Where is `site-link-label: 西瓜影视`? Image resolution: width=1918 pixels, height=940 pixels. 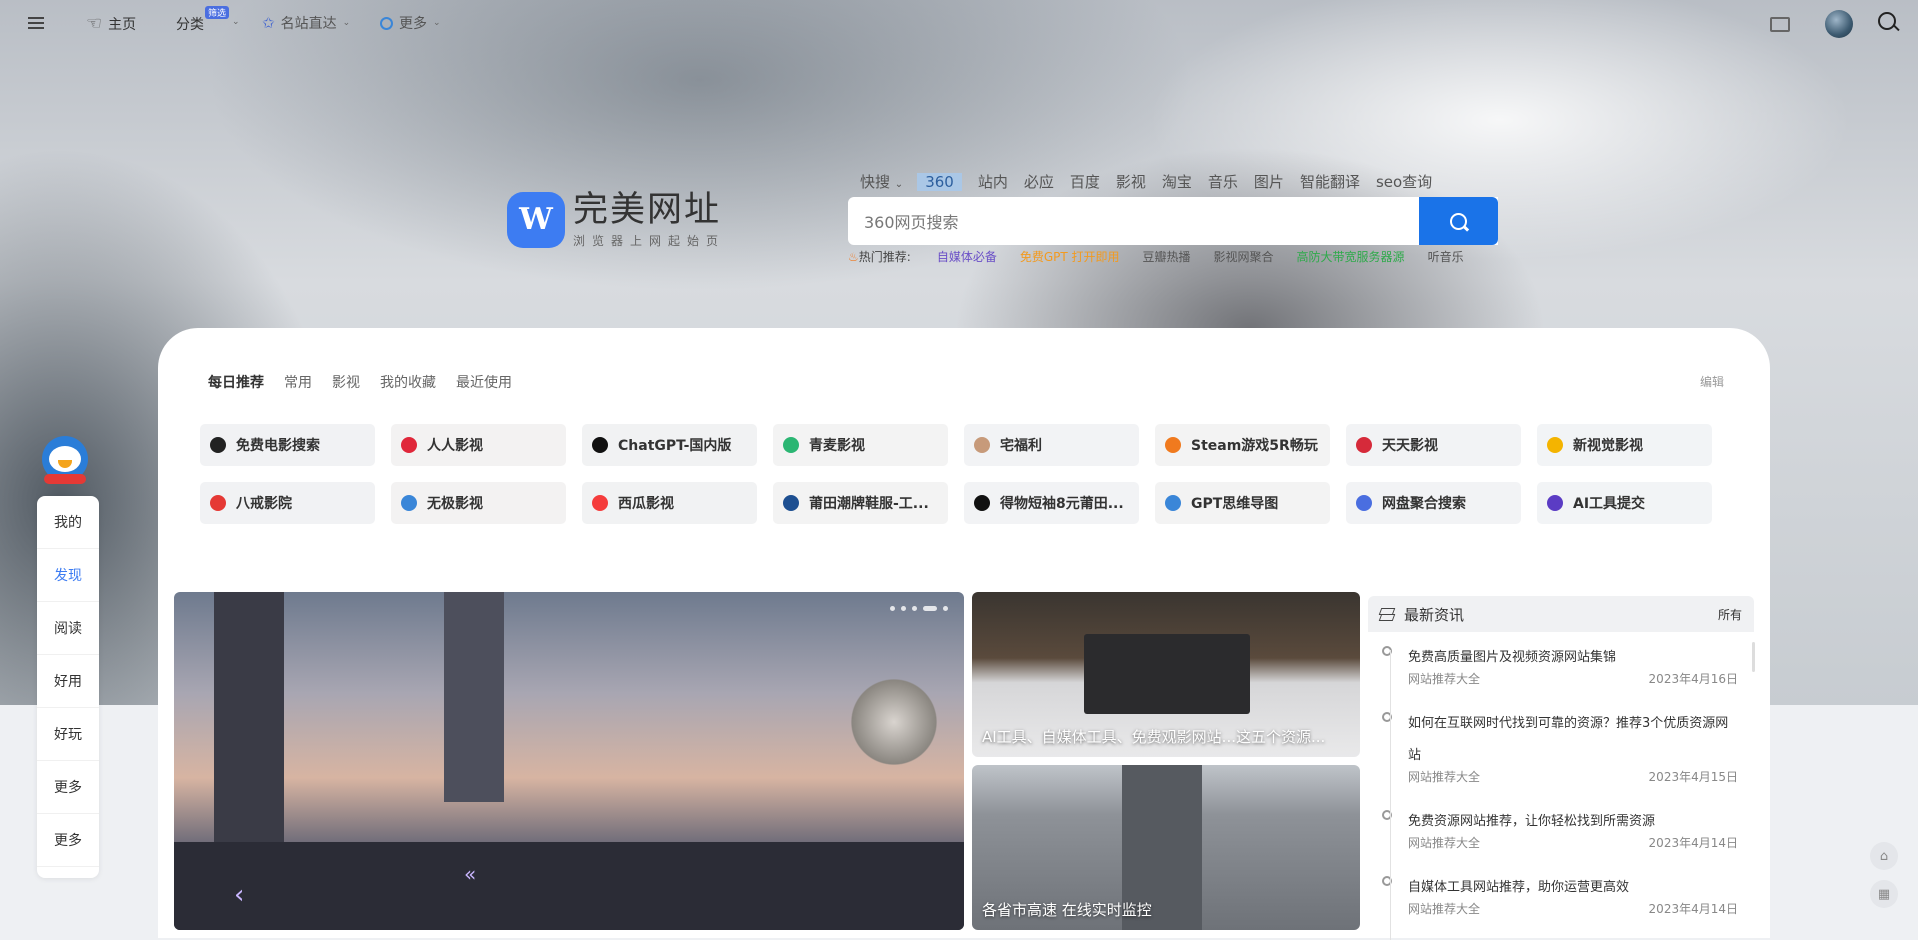 site-link-label: 西瓜影视 is located at coordinates (646, 504).